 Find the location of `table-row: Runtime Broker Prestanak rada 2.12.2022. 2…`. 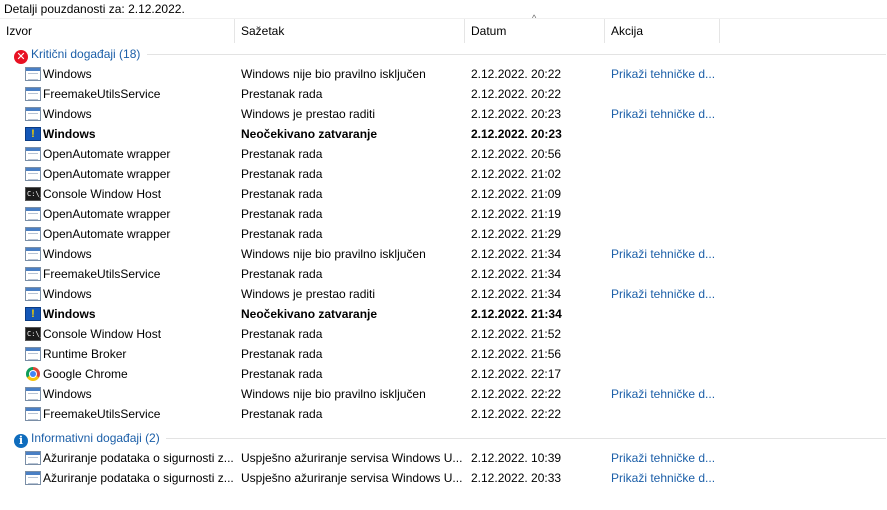

table-row: Runtime Broker Prestanak rada 2.12.2022. 2… is located at coordinates (443, 354).